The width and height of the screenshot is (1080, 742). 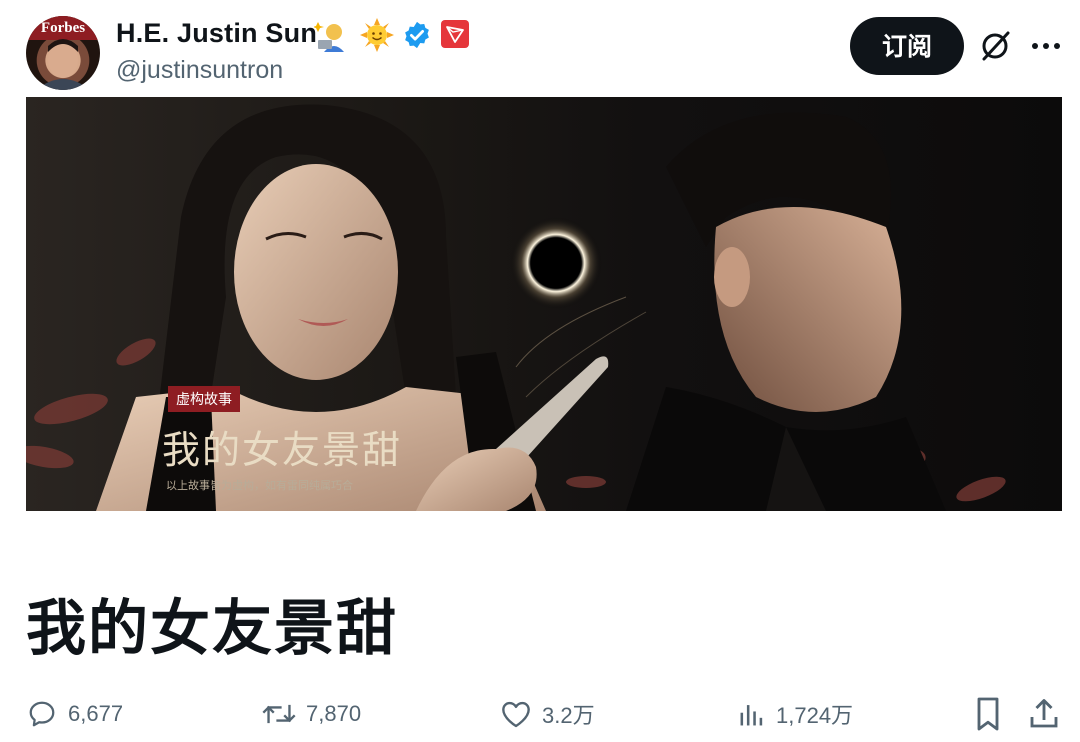 I want to click on views-button: 1,724万, so click(x=795, y=714).